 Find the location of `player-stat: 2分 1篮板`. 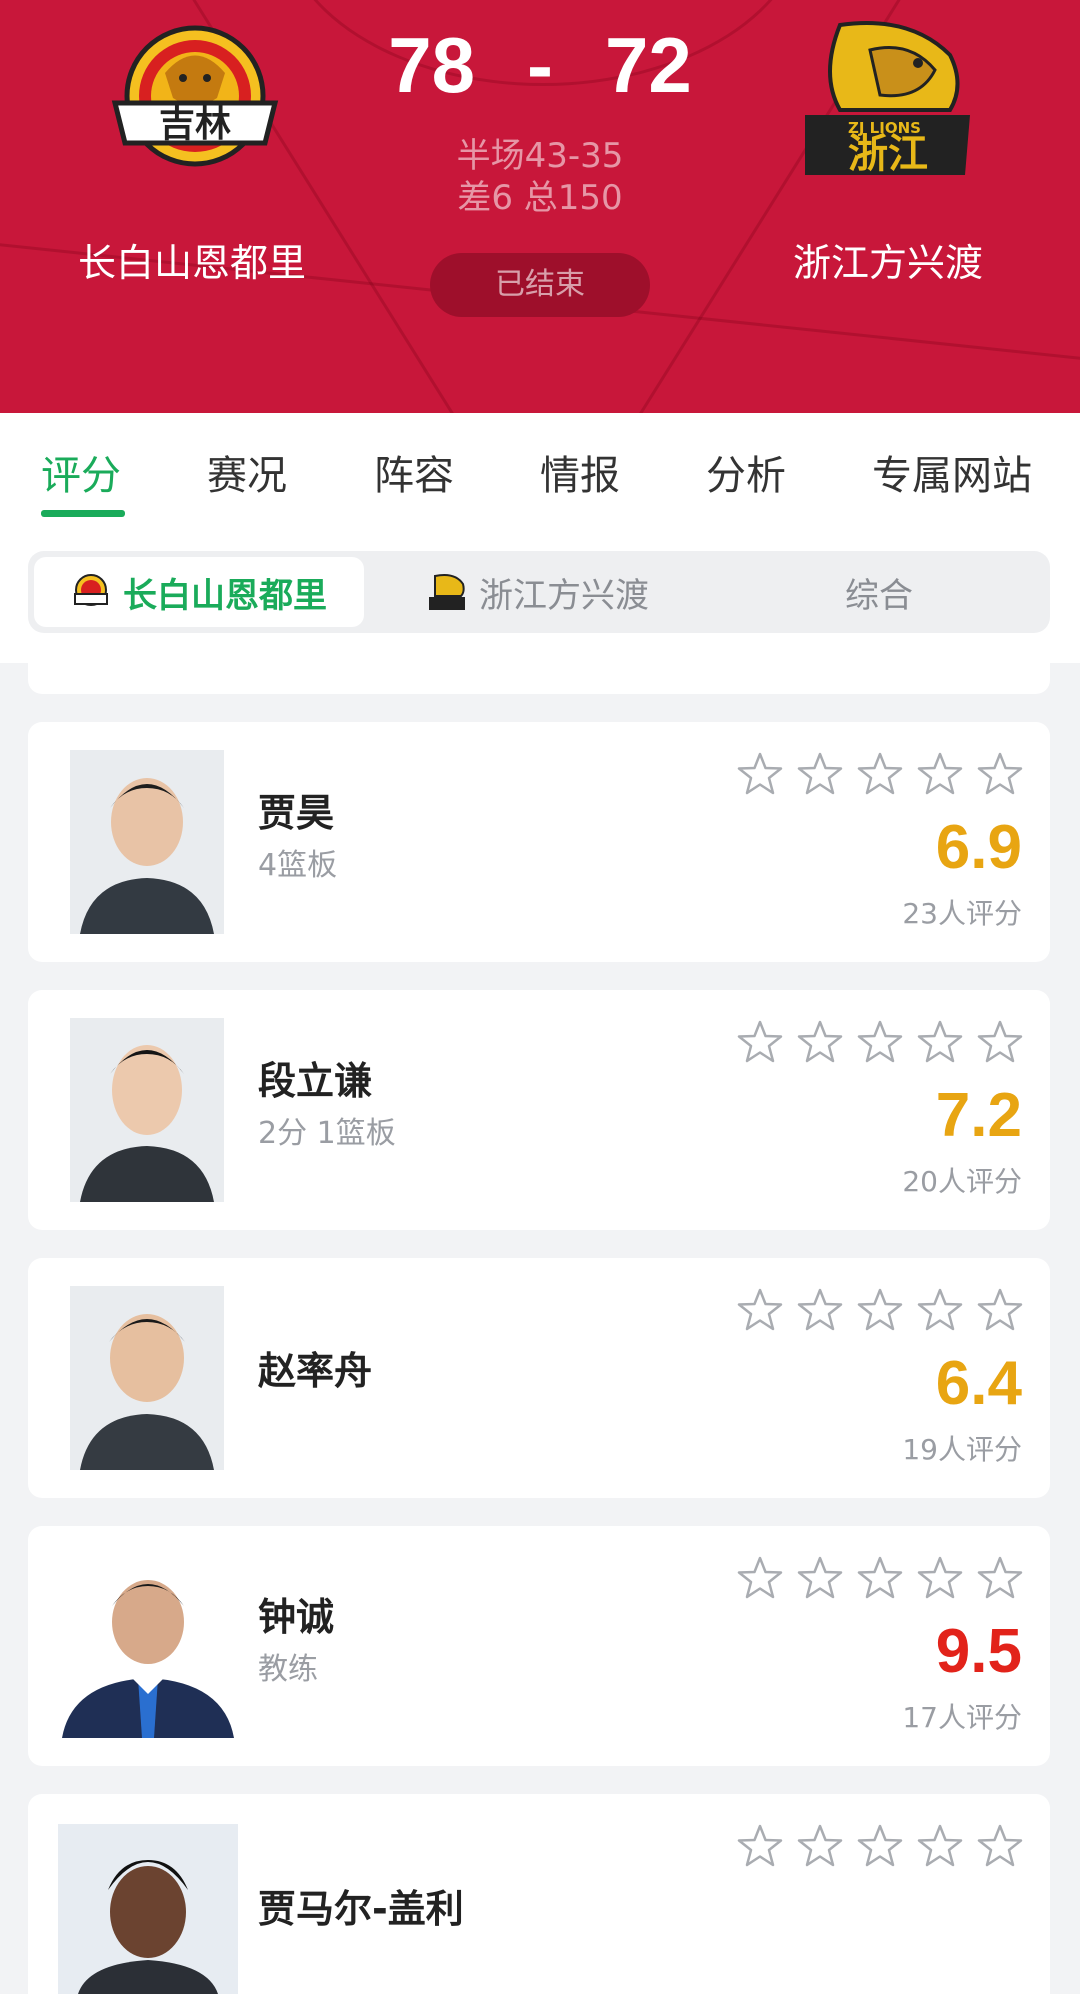

player-stat: 2分 1篮板 is located at coordinates (327, 1133).